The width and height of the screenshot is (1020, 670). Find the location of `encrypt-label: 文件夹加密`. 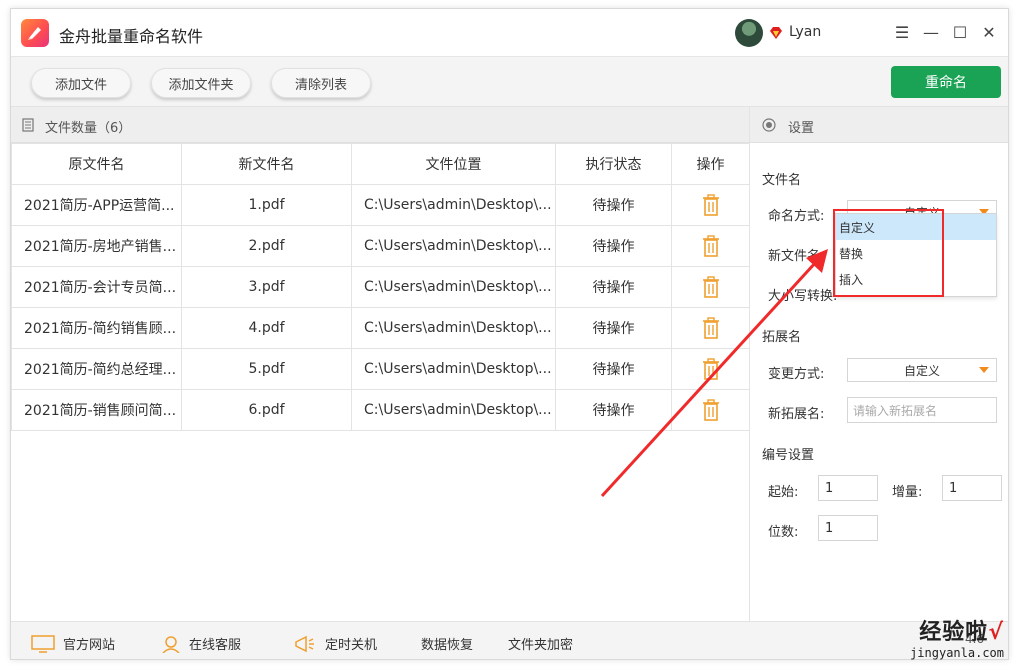

encrypt-label: 文件夹加密 is located at coordinates (541, 645).